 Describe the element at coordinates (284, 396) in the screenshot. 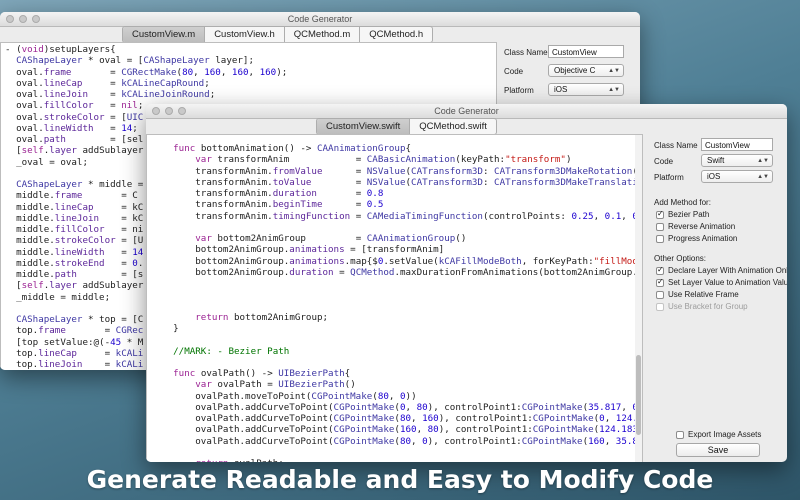

I see `front-code-line: ovalPath.moveToPoint(CGPointMake(80, 0))` at that location.